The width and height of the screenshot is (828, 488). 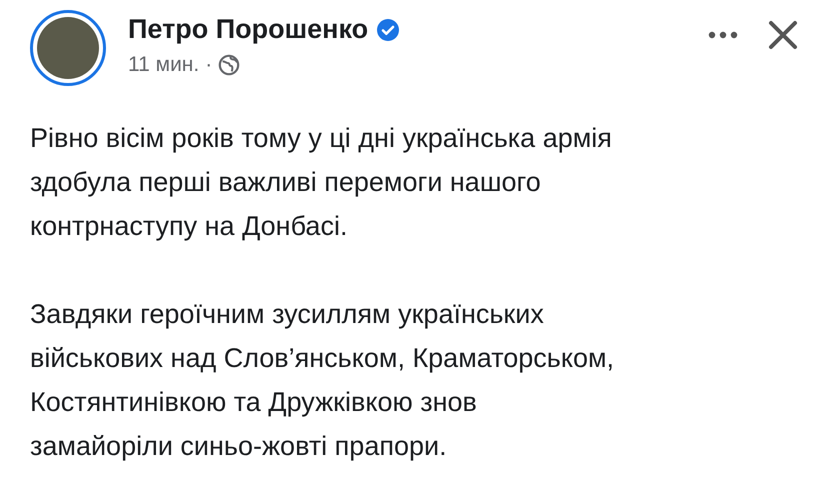 What do you see at coordinates (723, 35) in the screenshot?
I see `more-options-icon` at bounding box center [723, 35].